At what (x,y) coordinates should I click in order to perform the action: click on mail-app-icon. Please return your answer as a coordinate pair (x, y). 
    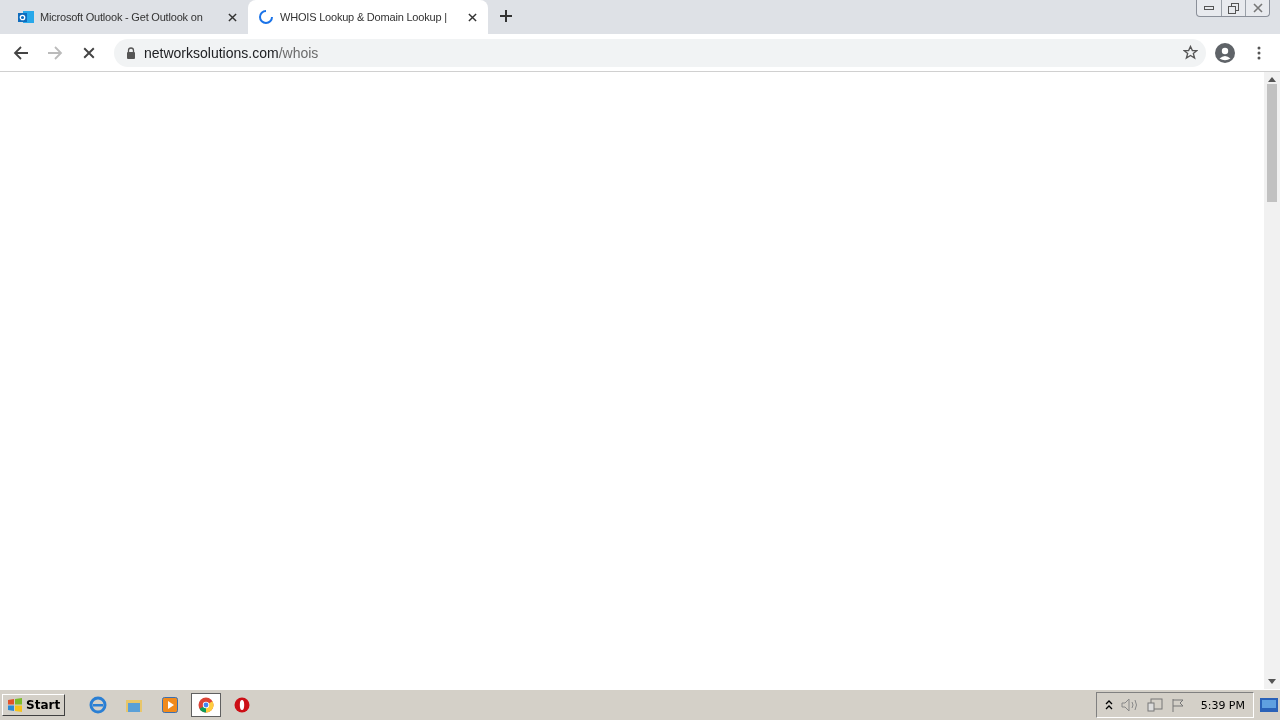
    Looking at the image, I should click on (26, 17).